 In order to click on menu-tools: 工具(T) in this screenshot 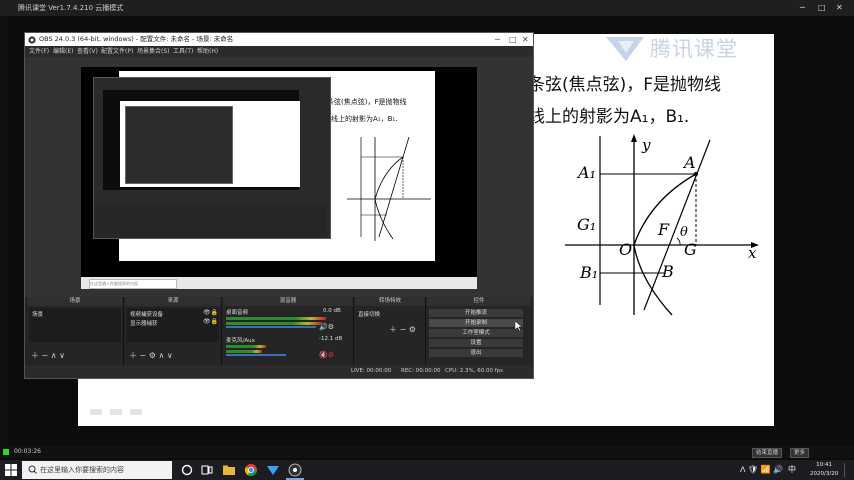, I will do `click(183, 51)`.